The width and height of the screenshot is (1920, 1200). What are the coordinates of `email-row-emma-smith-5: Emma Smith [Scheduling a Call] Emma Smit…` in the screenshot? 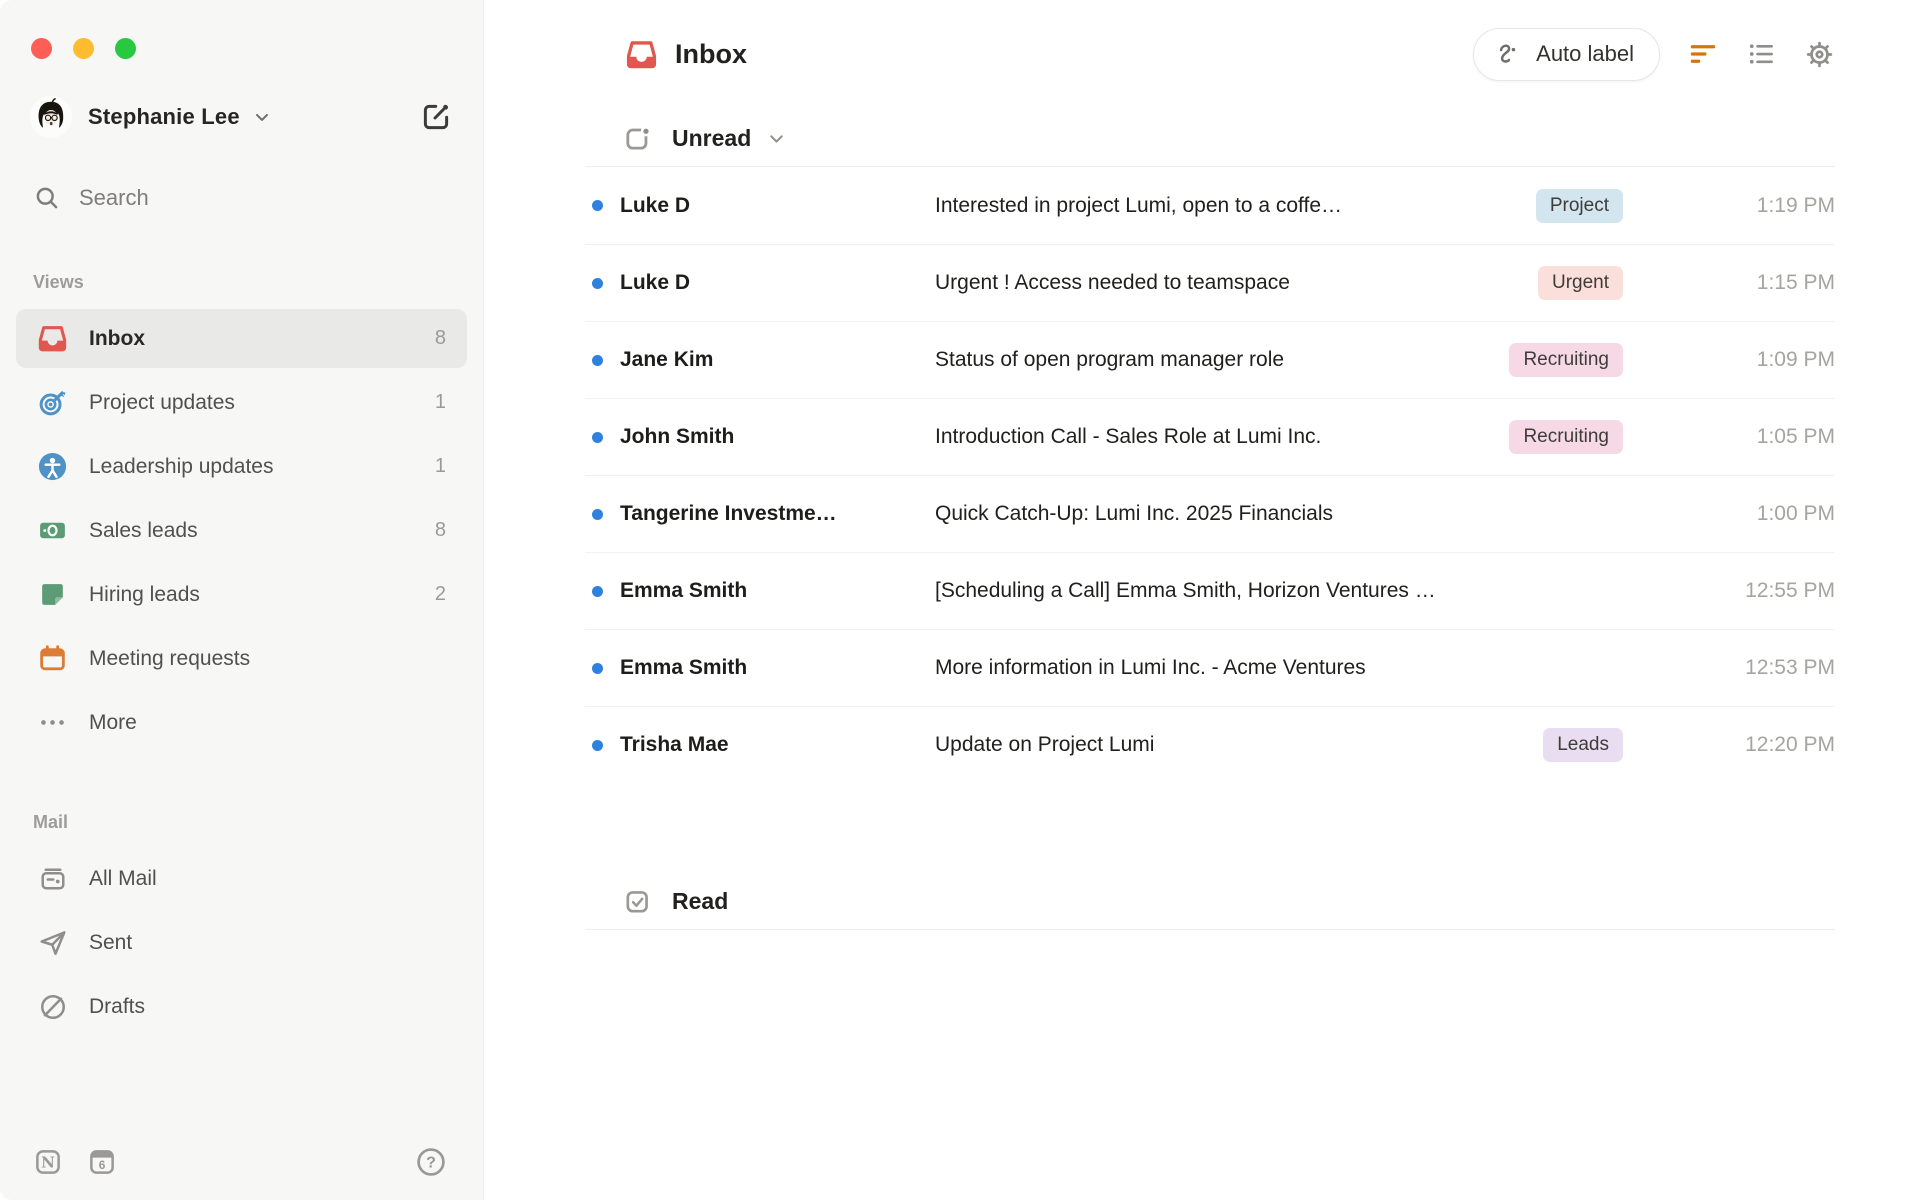 It's located at (1210, 590).